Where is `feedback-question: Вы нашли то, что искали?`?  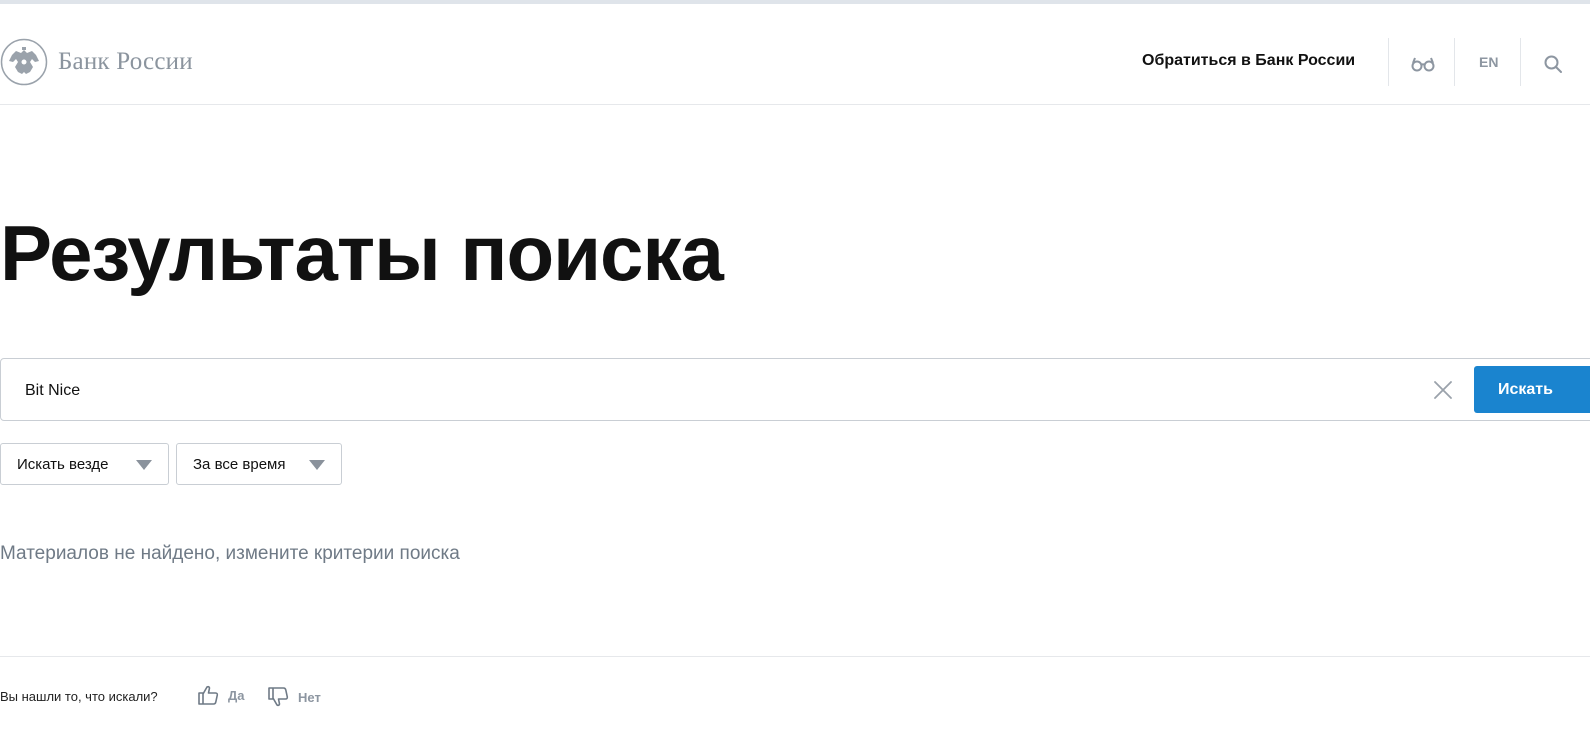
feedback-question: Вы нашли то, что искали? is located at coordinates (79, 696).